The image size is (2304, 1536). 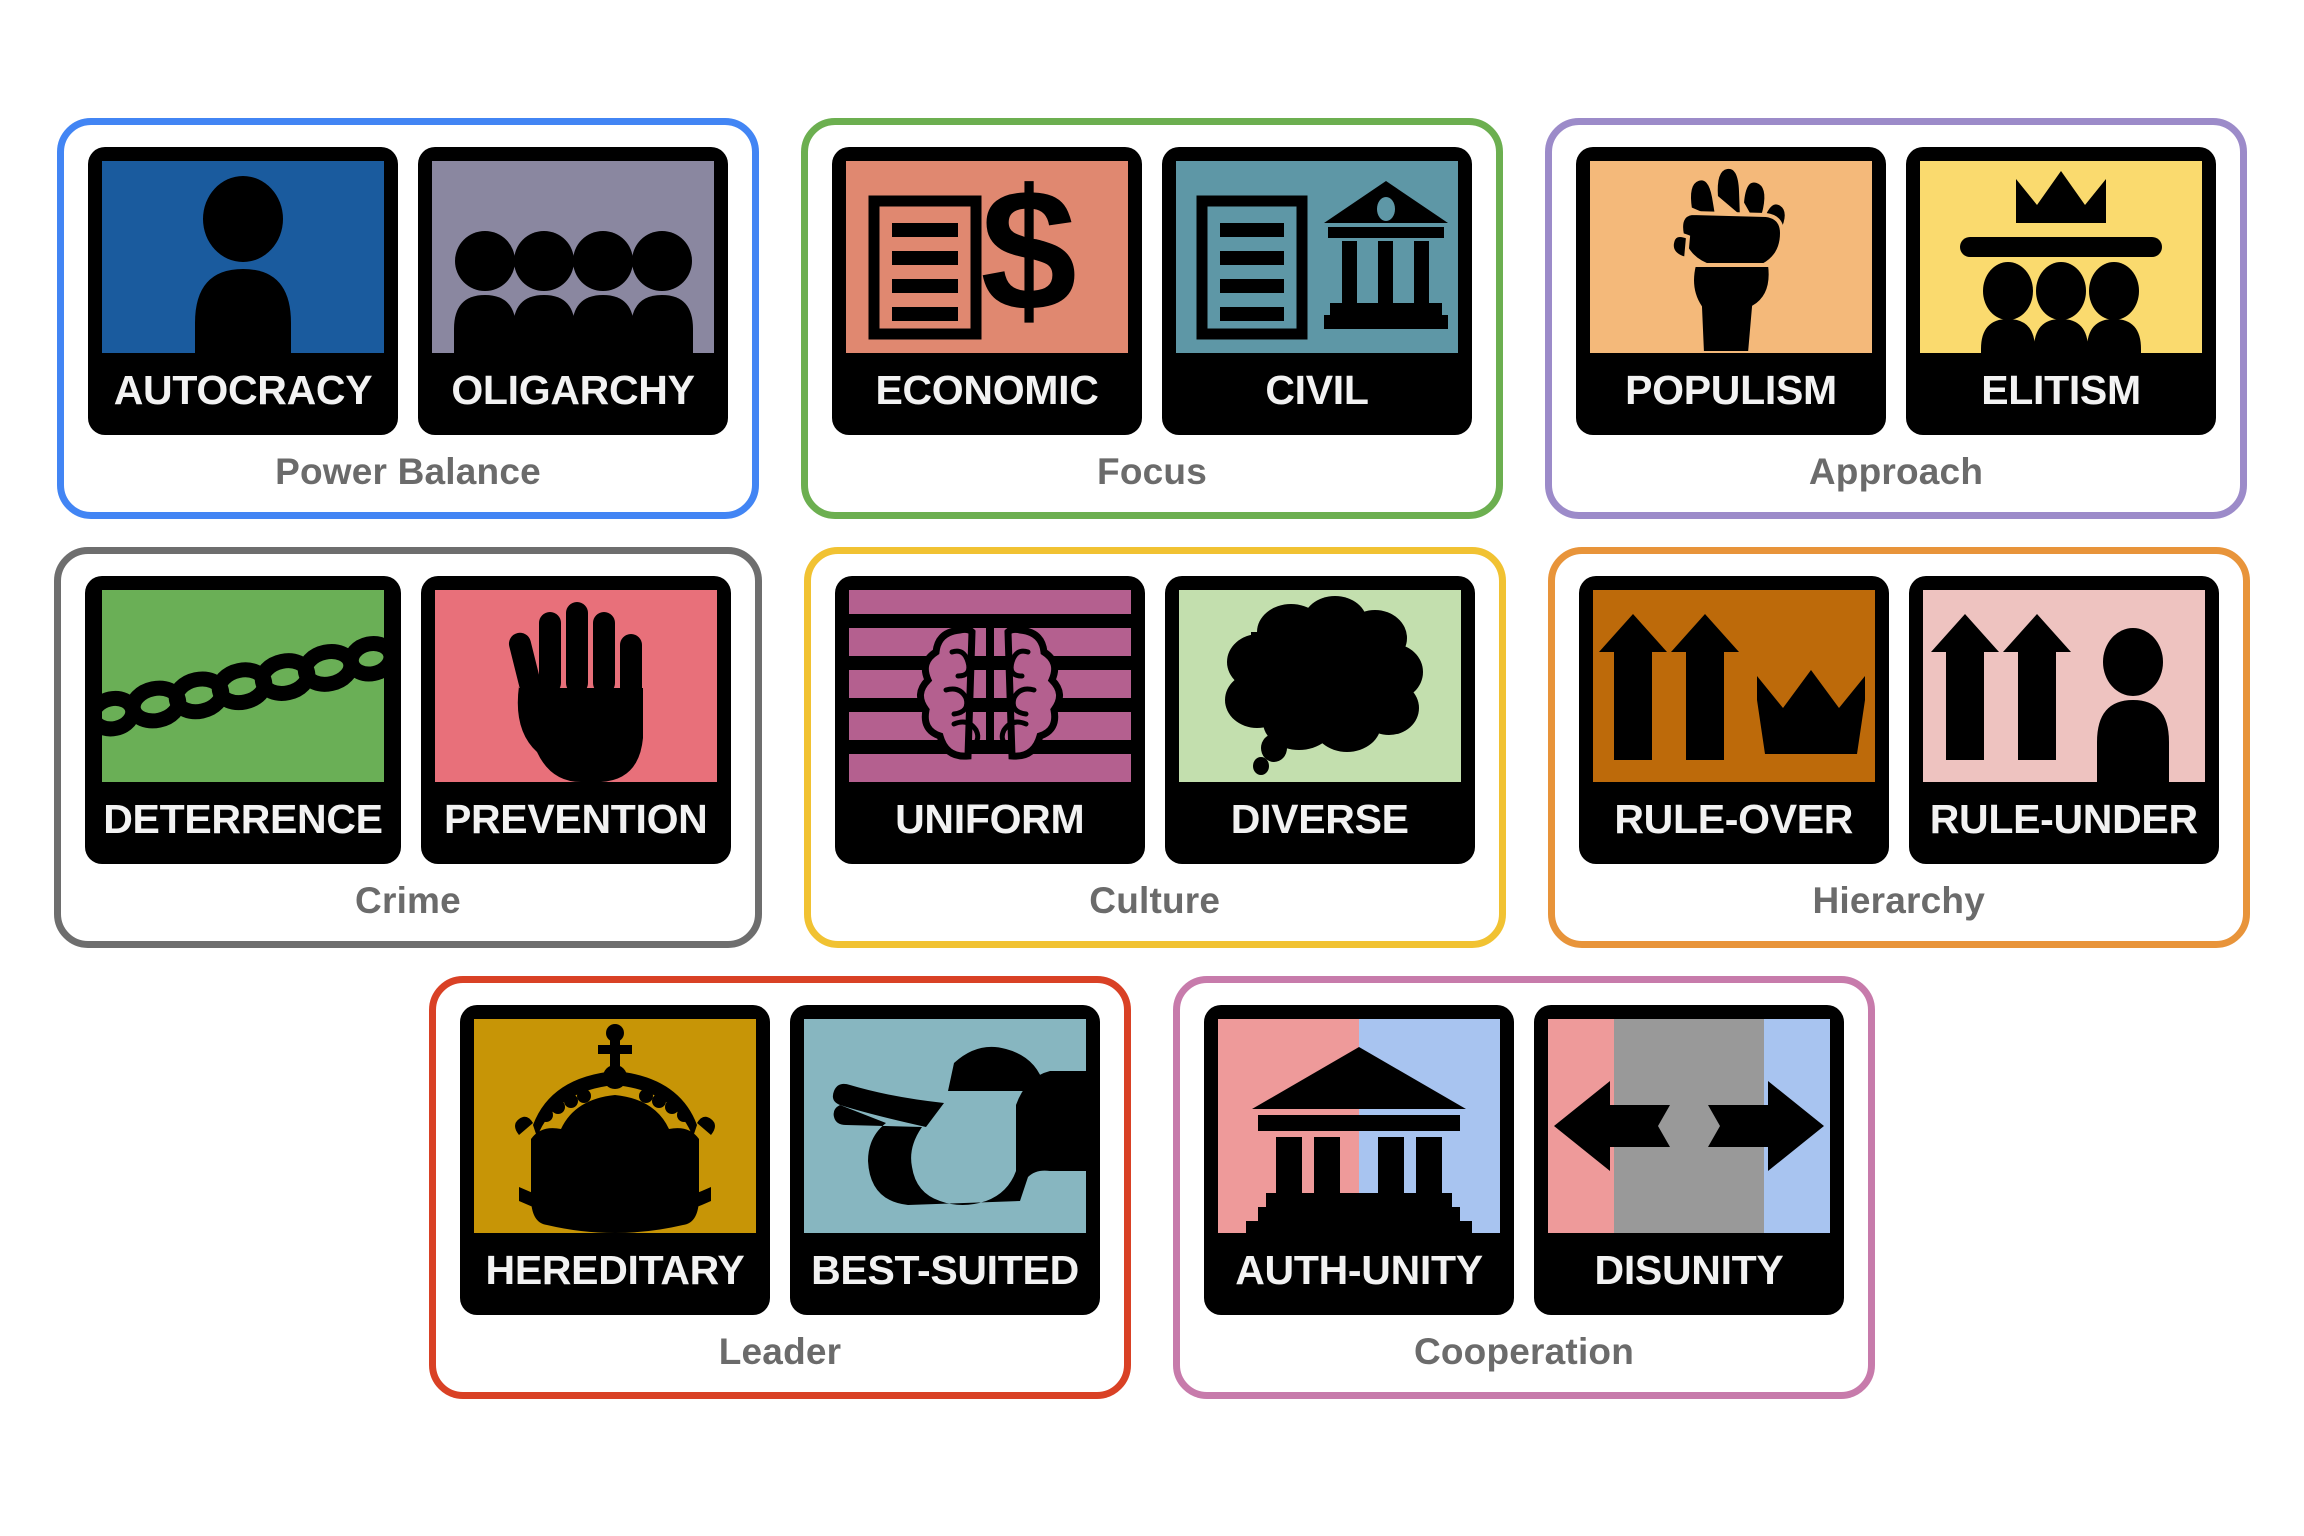 I want to click on auth-unity-art, so click(x=1359, y=1126).